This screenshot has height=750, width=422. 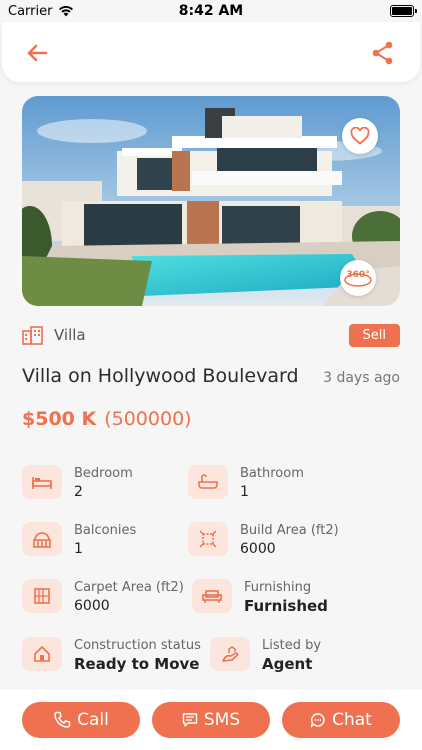 I want to click on spec-carpet-area: Carpet Area (ft2) 6000, so click(x=103, y=597).